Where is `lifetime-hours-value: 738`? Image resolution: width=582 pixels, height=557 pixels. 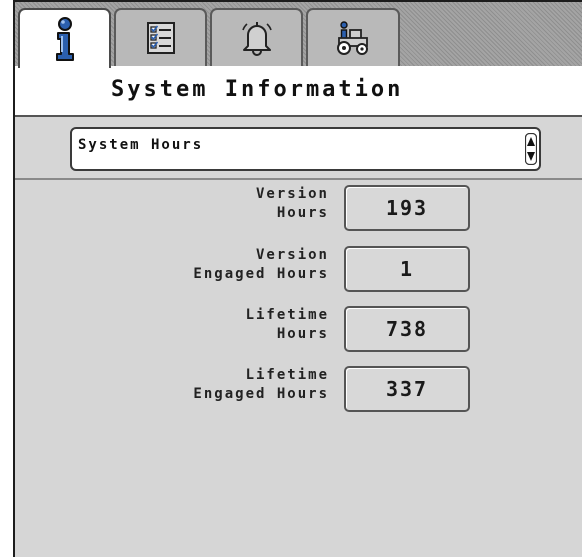
lifetime-hours-value: 738 is located at coordinates (407, 329).